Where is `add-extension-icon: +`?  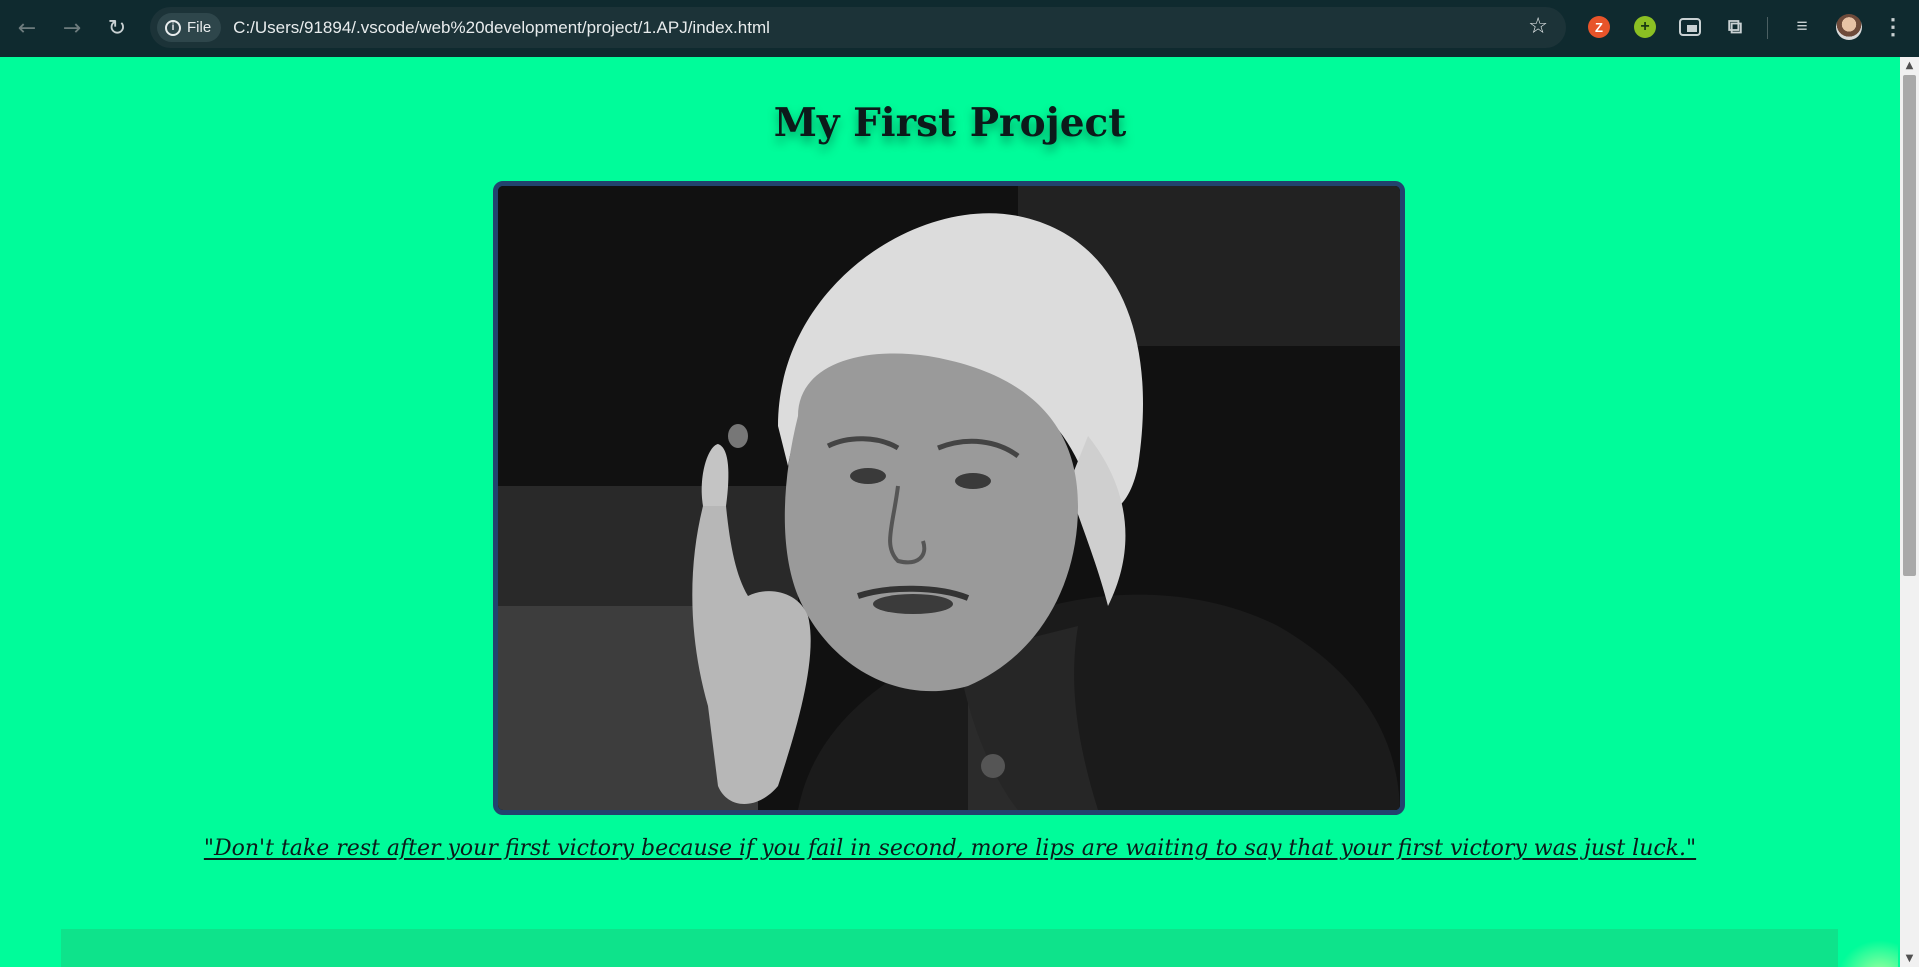
add-extension-icon: + is located at coordinates (1645, 27).